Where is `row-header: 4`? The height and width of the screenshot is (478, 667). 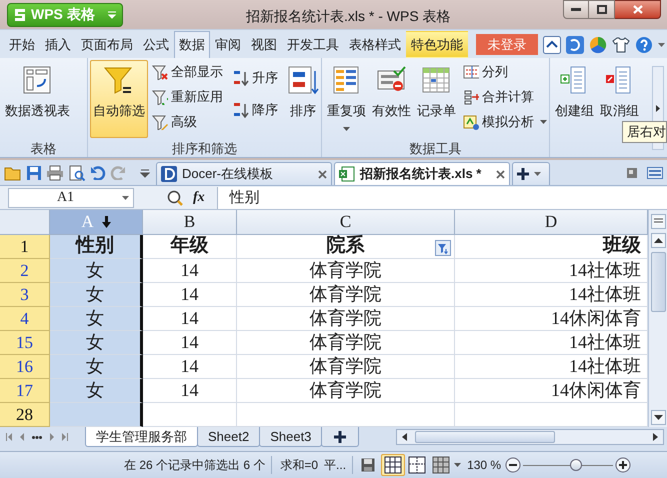
row-header: 4 is located at coordinates (25, 319).